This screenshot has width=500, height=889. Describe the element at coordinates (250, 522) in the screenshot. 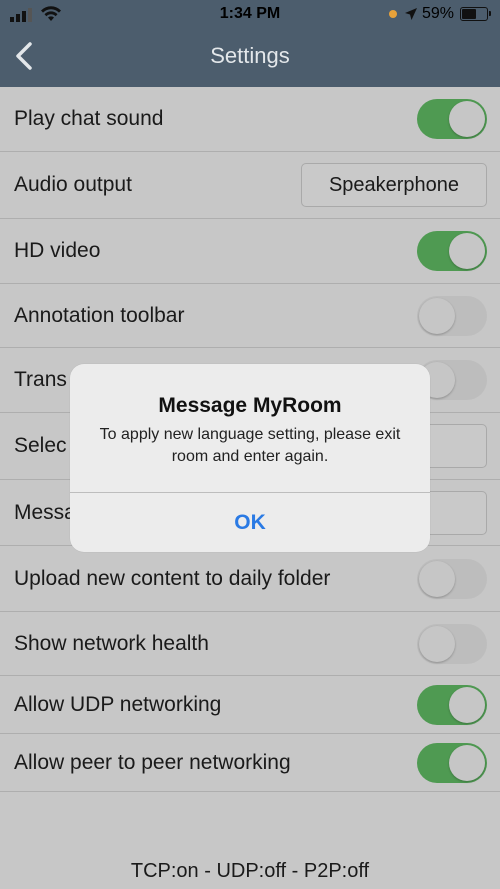

I see `alert-ok-button: OK` at that location.